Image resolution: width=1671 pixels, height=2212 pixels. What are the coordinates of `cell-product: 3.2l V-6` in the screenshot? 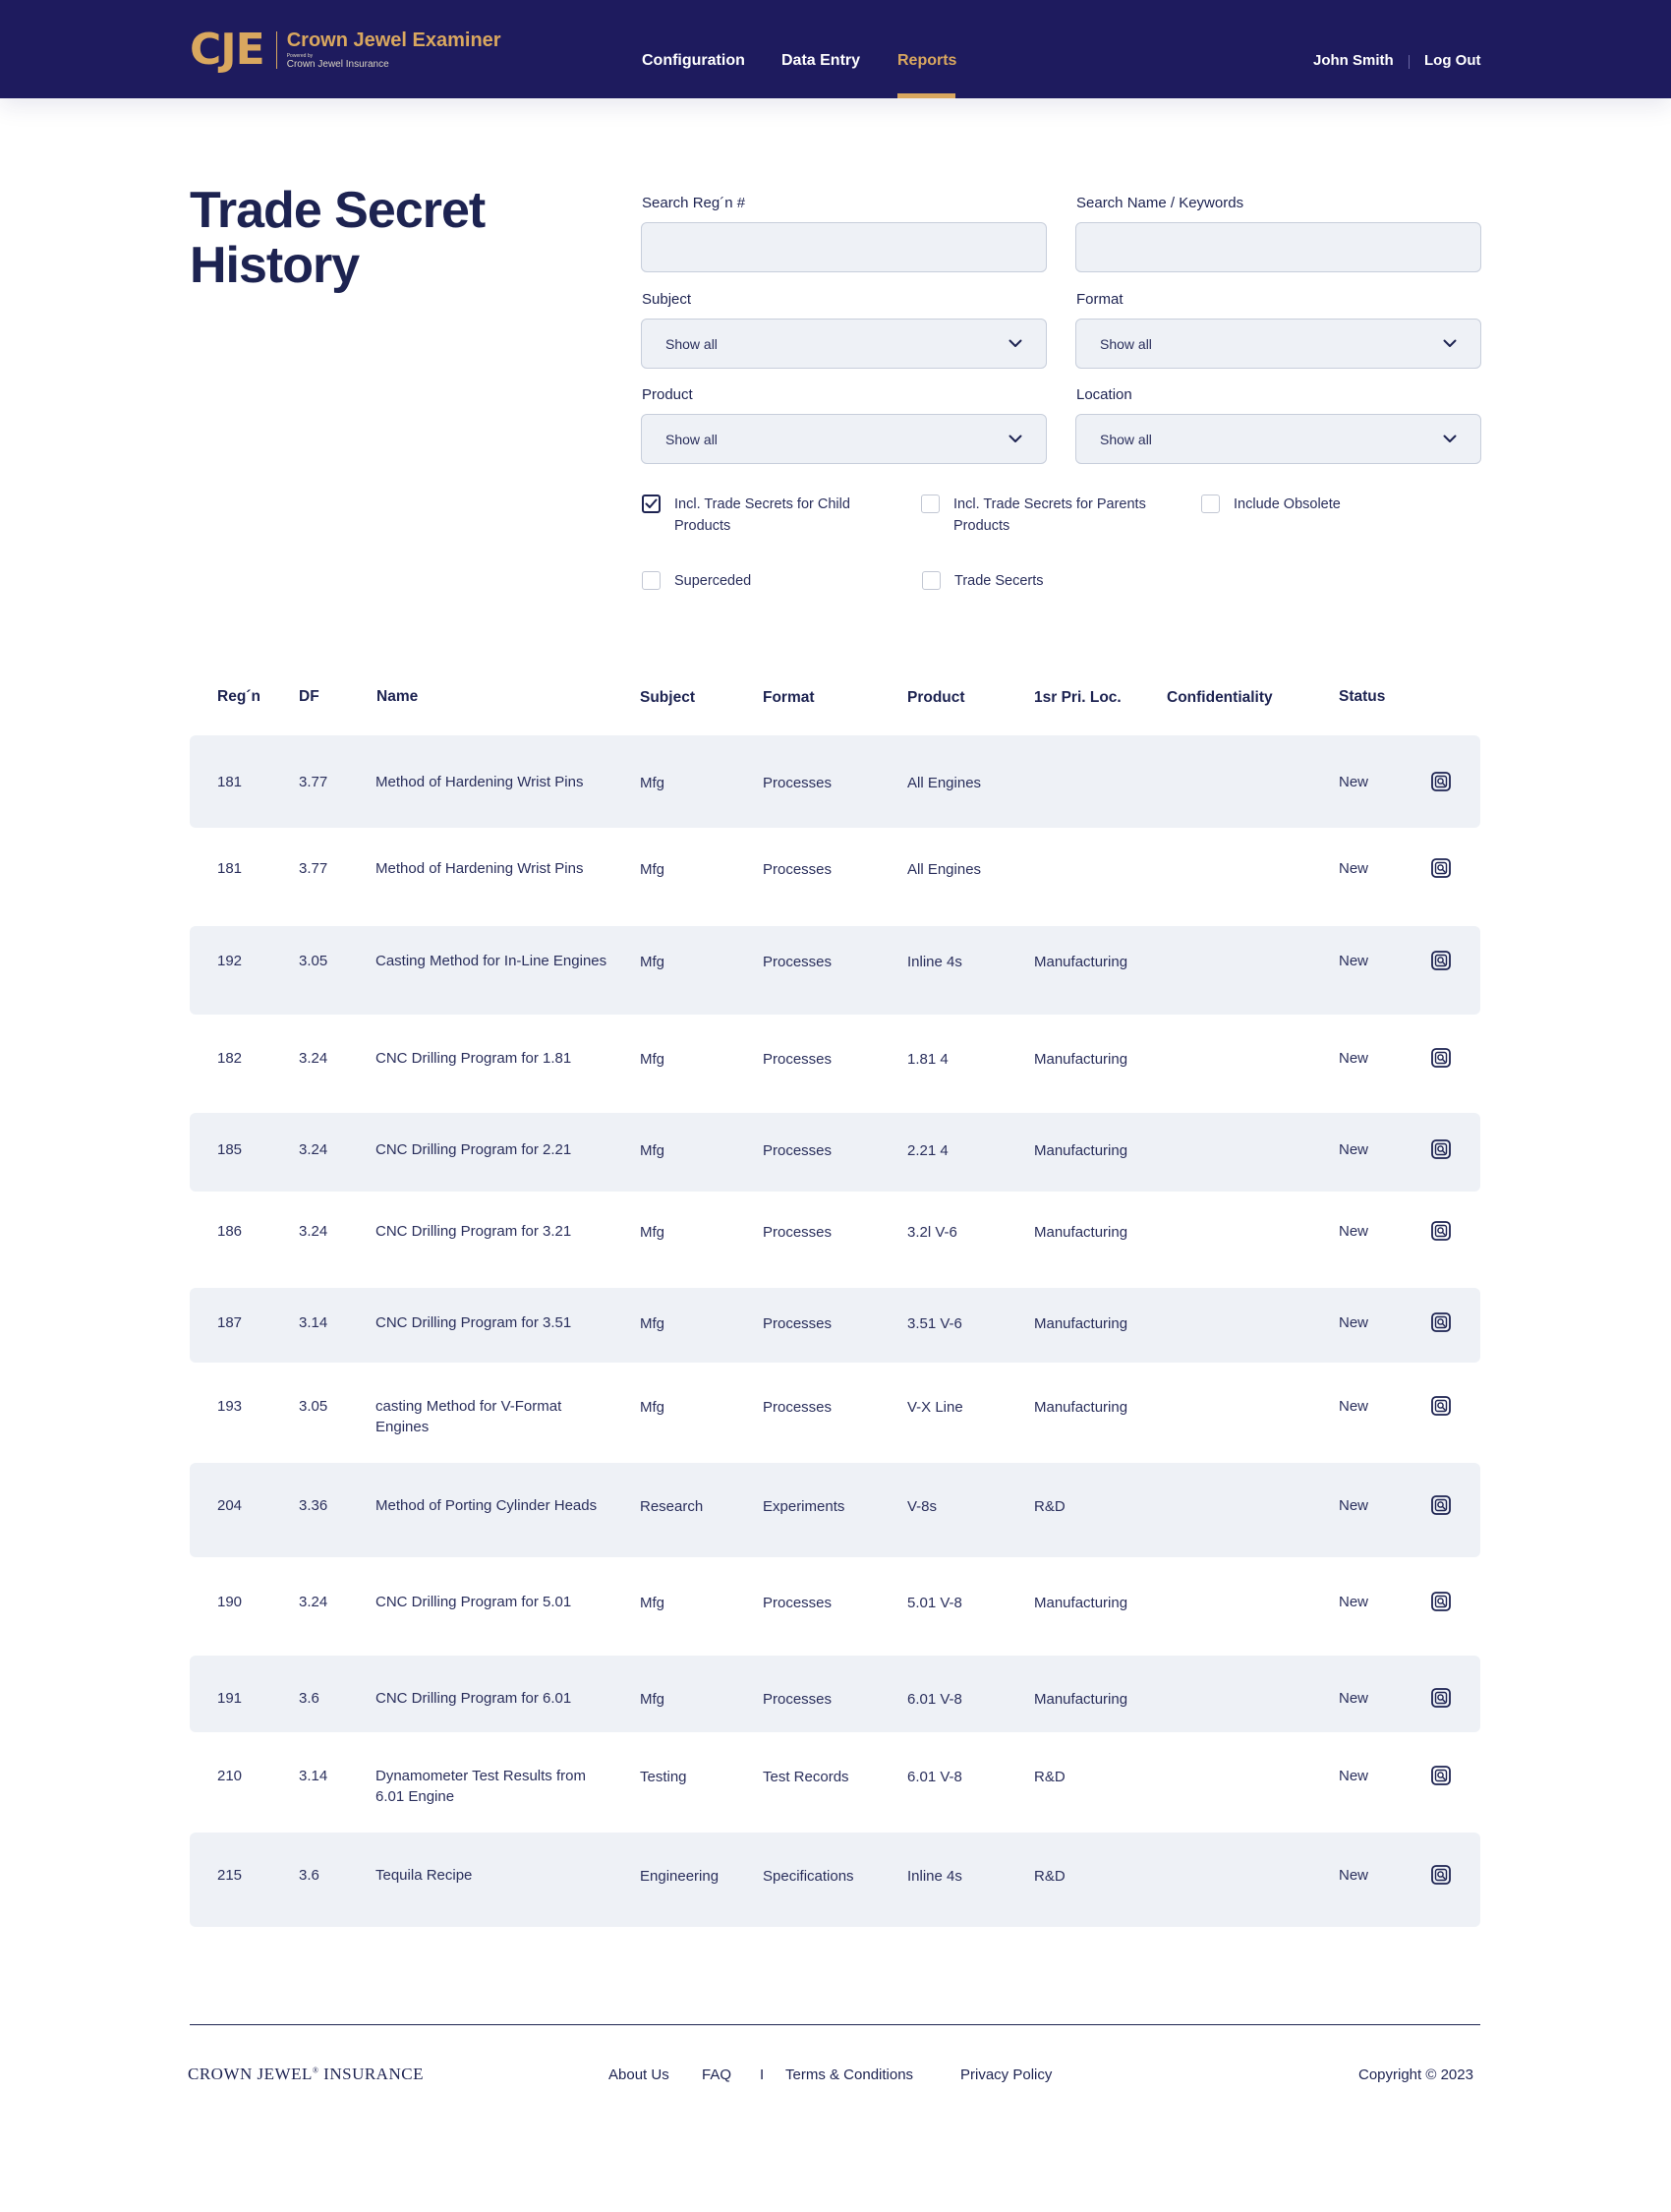 It's located at (932, 1233).